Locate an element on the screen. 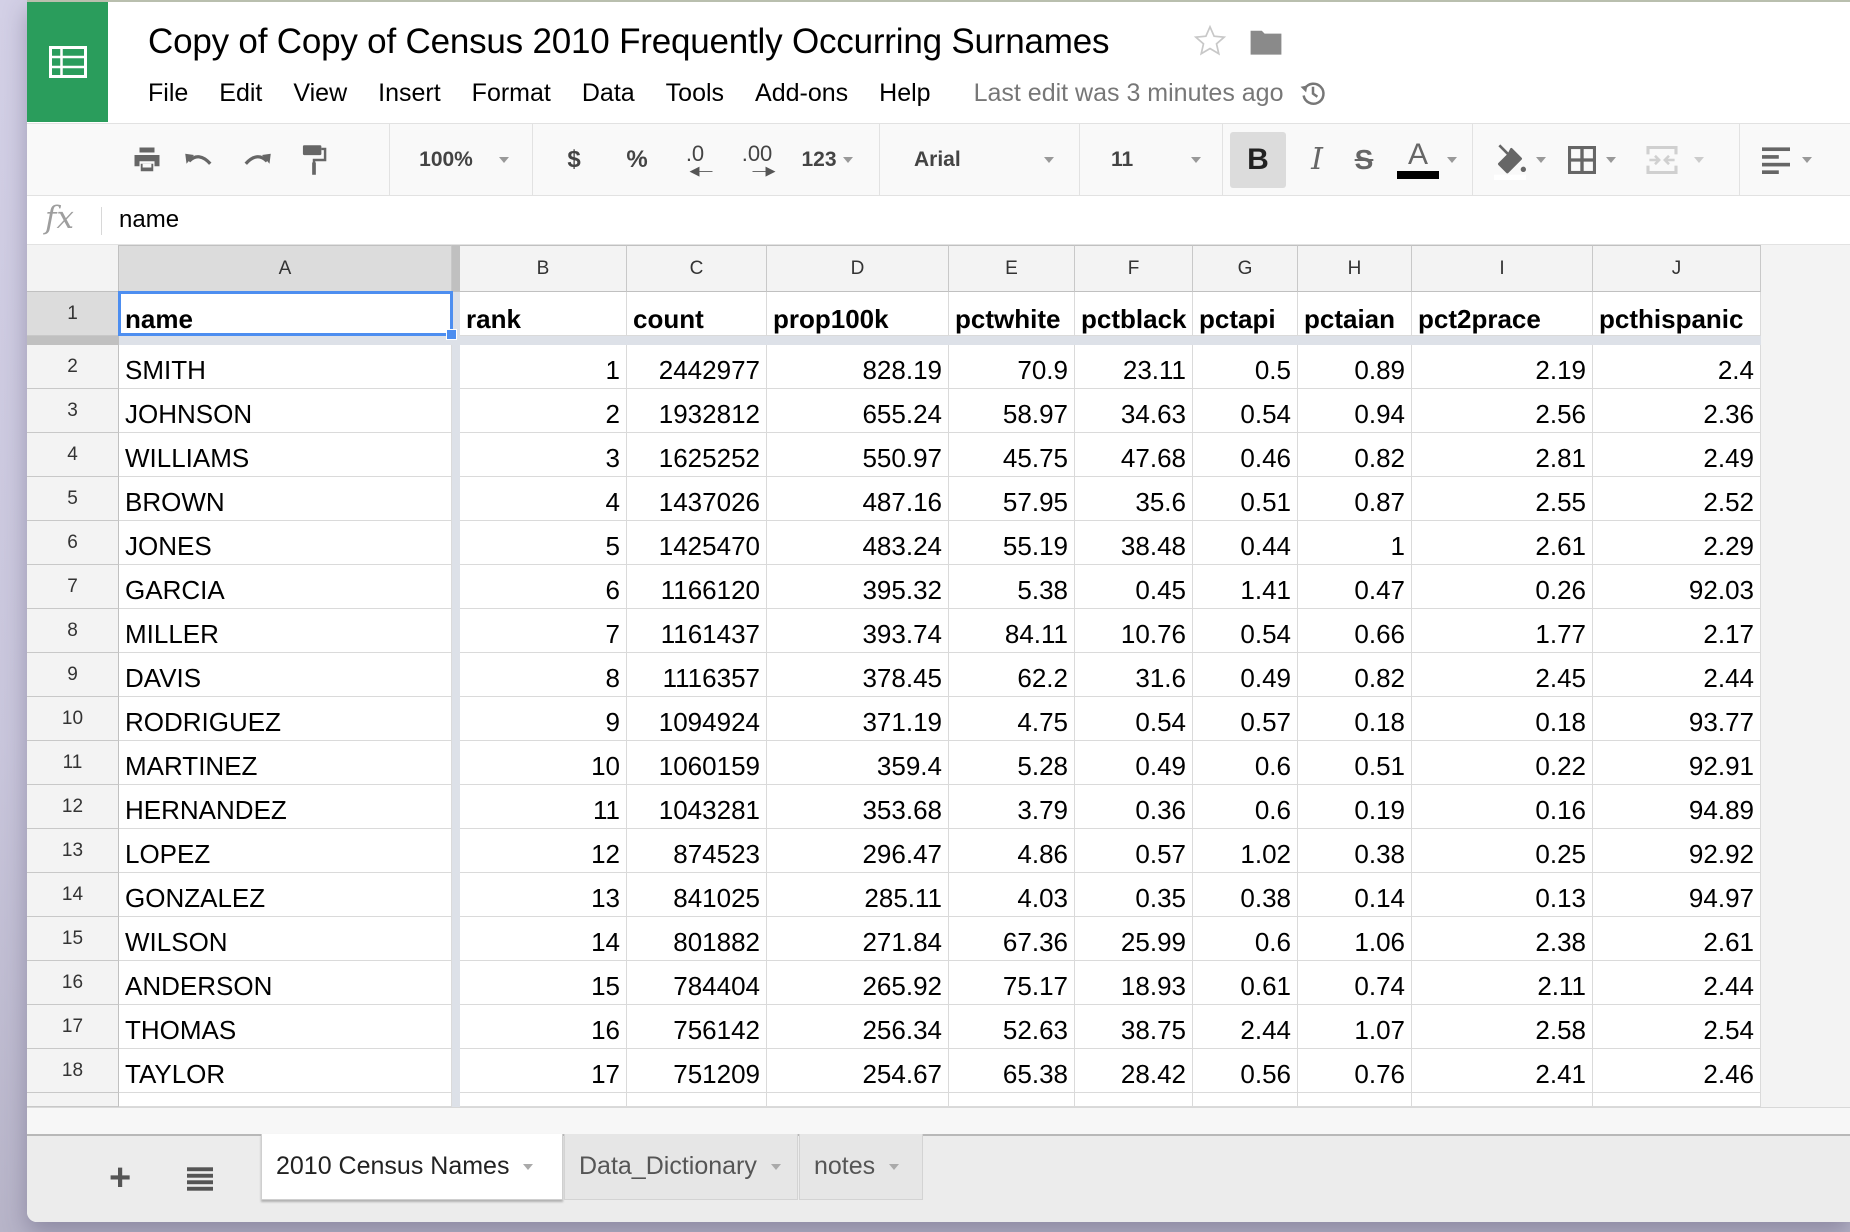 The image size is (1850, 1232). cell-a: TAYLOR is located at coordinates (285, 1071).